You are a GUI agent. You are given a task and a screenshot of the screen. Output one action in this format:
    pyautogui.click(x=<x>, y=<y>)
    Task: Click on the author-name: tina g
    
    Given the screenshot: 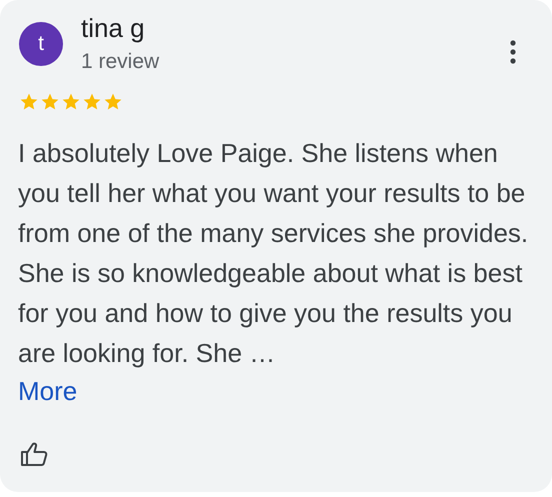 What is the action you would take?
    pyautogui.click(x=295, y=28)
    